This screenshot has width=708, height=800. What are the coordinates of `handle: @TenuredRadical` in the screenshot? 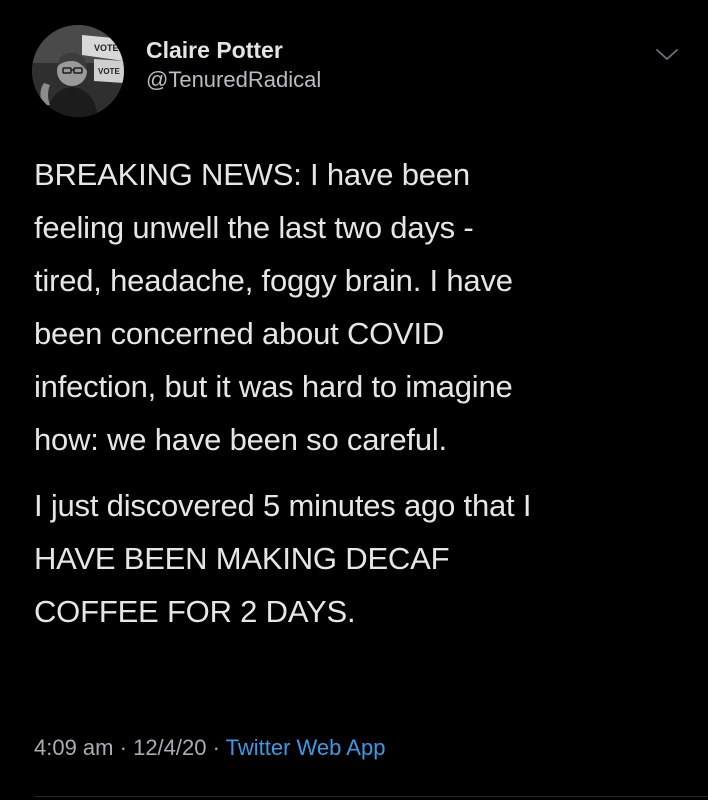 It's located at (233, 80).